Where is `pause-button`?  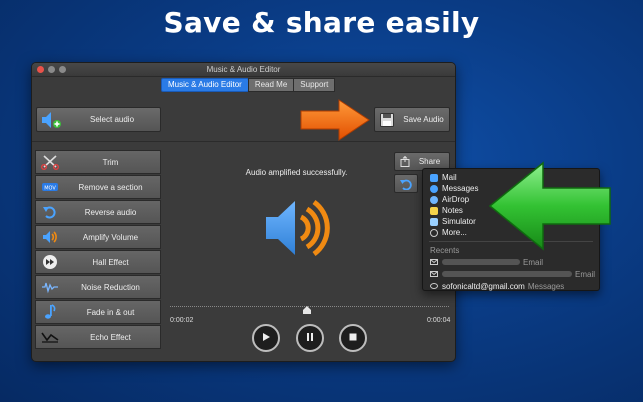 pause-button is located at coordinates (310, 338).